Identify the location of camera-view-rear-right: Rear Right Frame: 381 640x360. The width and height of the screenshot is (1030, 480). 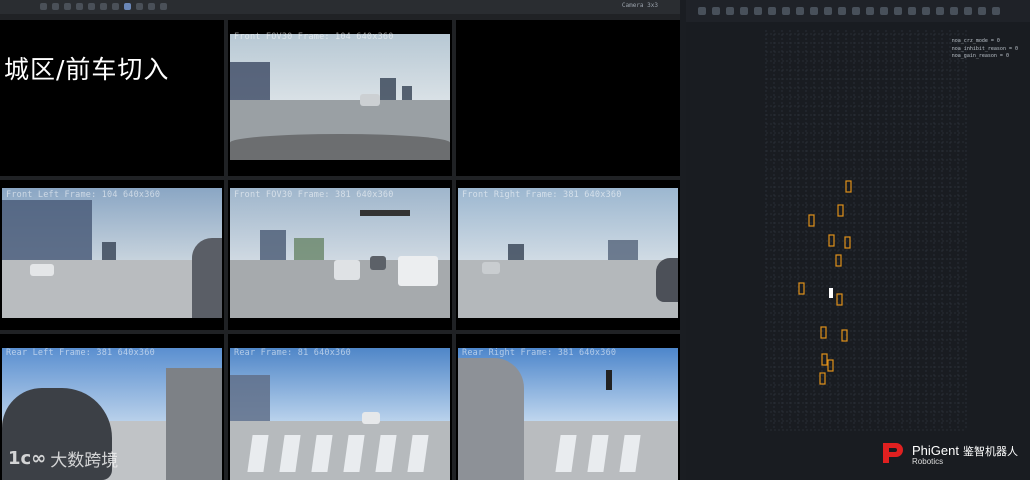
(568, 407).